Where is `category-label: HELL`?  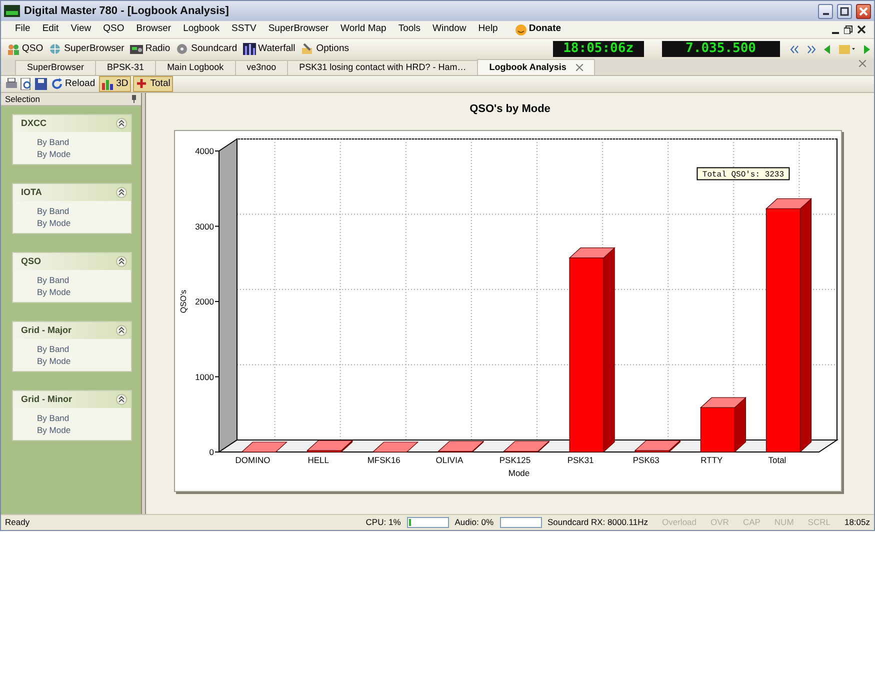
category-label: HELL is located at coordinates (318, 459).